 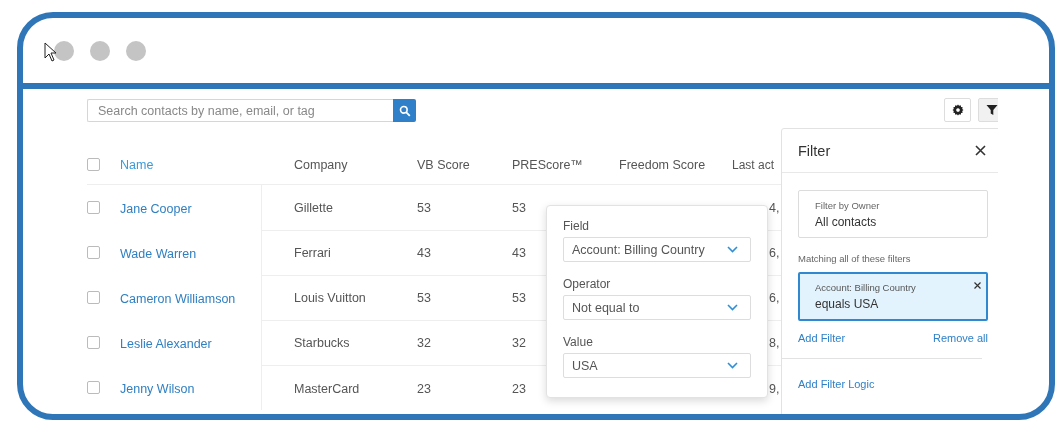 What do you see at coordinates (322, 343) in the screenshot?
I see `table-cell: Starbucks` at bounding box center [322, 343].